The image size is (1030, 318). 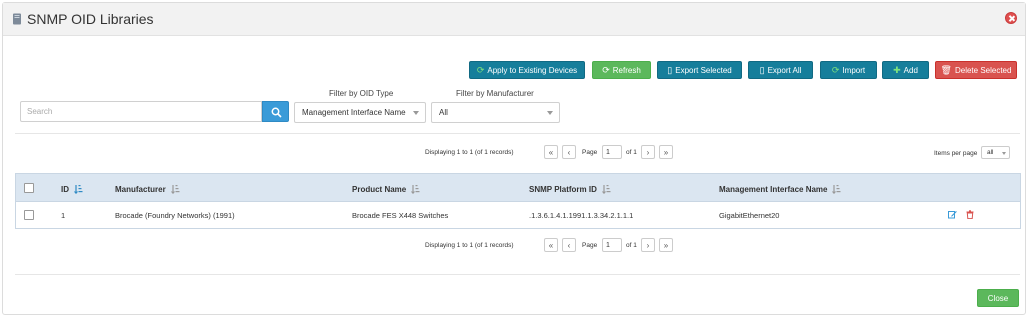 I want to click on cell-id: 1, so click(x=63, y=215).